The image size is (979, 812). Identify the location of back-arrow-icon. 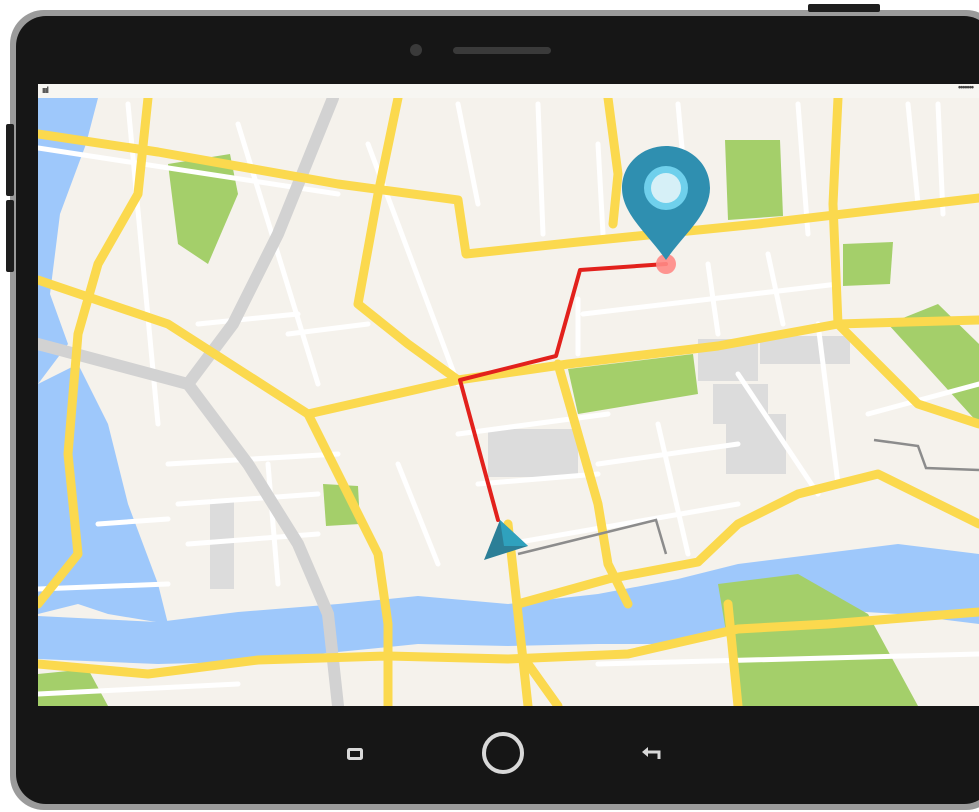
(651, 753).